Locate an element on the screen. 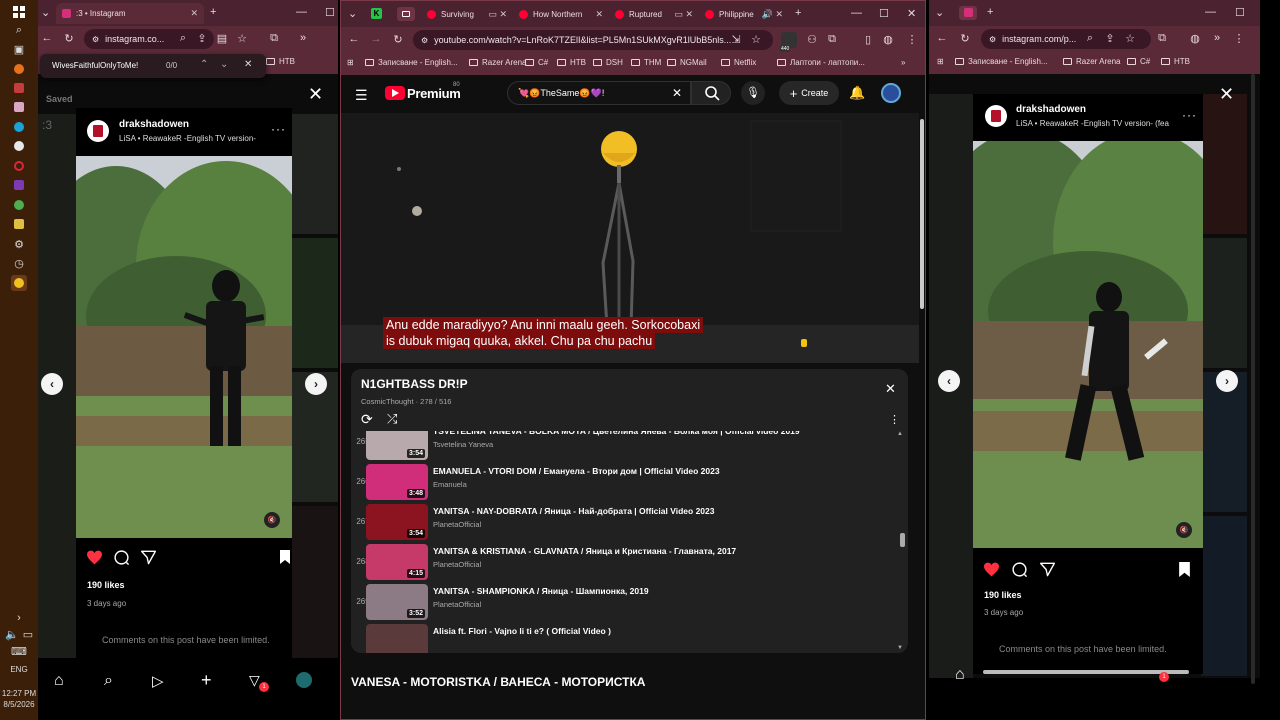  extension-icon-2: ⚇ is located at coordinates (812, 39).